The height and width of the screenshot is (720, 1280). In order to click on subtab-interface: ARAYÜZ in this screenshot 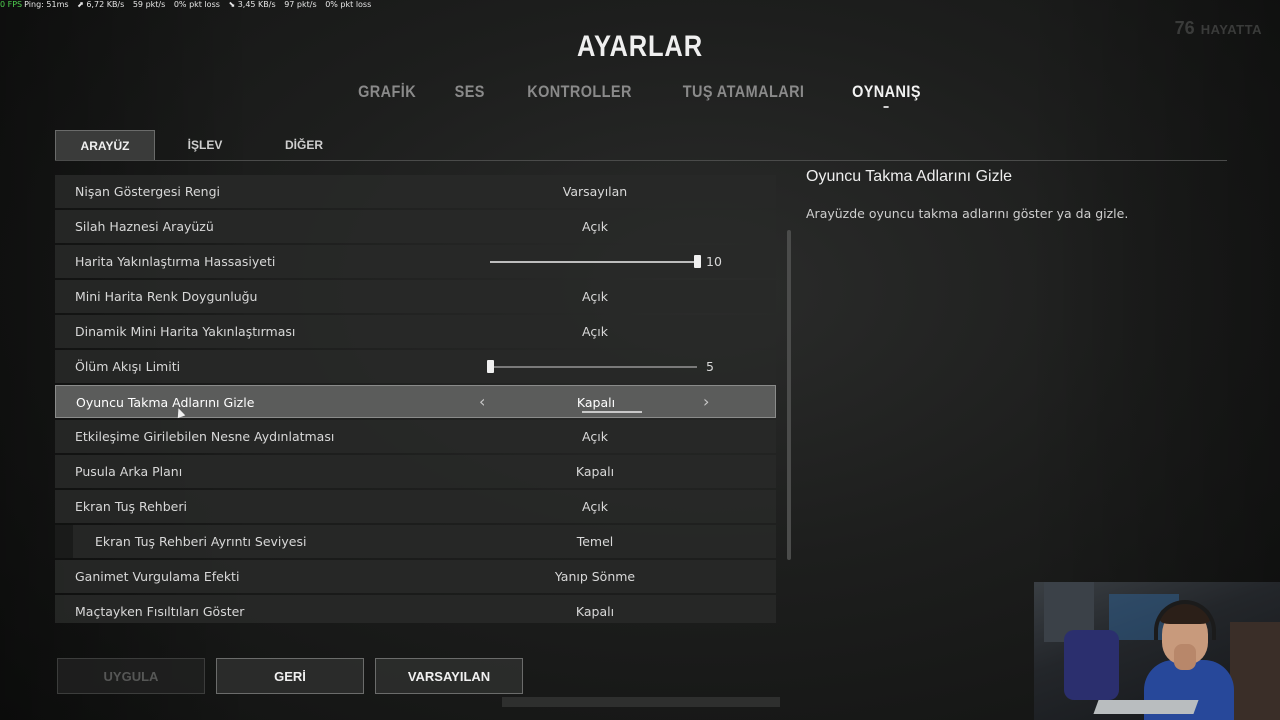, I will do `click(105, 145)`.